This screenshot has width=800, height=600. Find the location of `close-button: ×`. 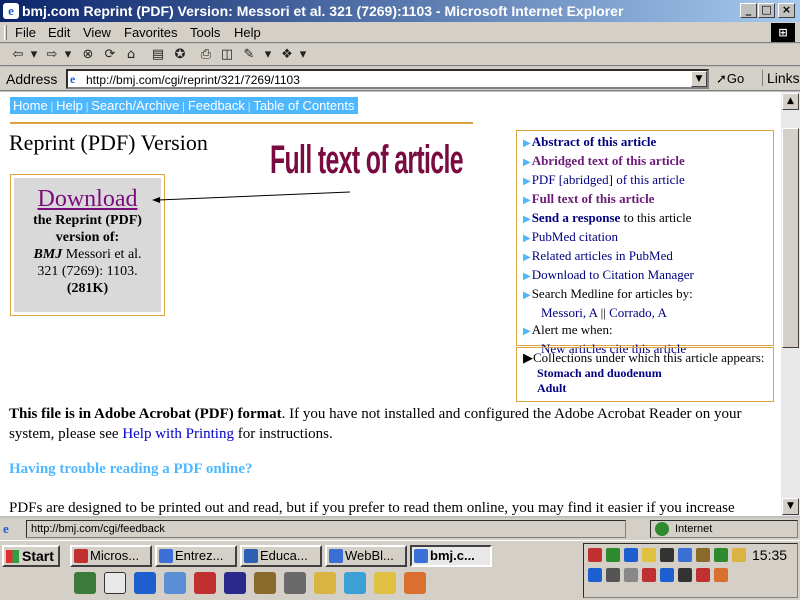

close-button: × is located at coordinates (786, 10).